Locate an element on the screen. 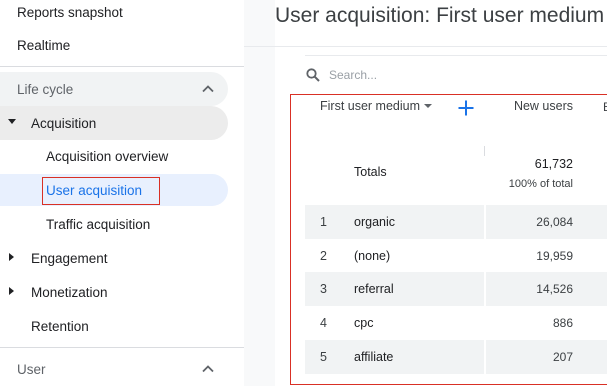 Image resolution: width=607 pixels, height=386 pixels. nav-reports-snapshot-label: Reports snapshot is located at coordinates (70, 12).